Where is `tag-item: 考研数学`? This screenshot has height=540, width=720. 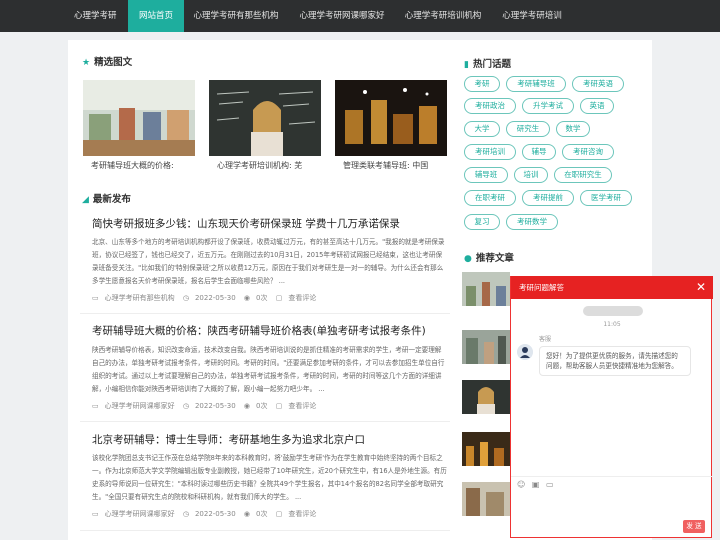 tag-item: 考研数学 is located at coordinates (532, 222).